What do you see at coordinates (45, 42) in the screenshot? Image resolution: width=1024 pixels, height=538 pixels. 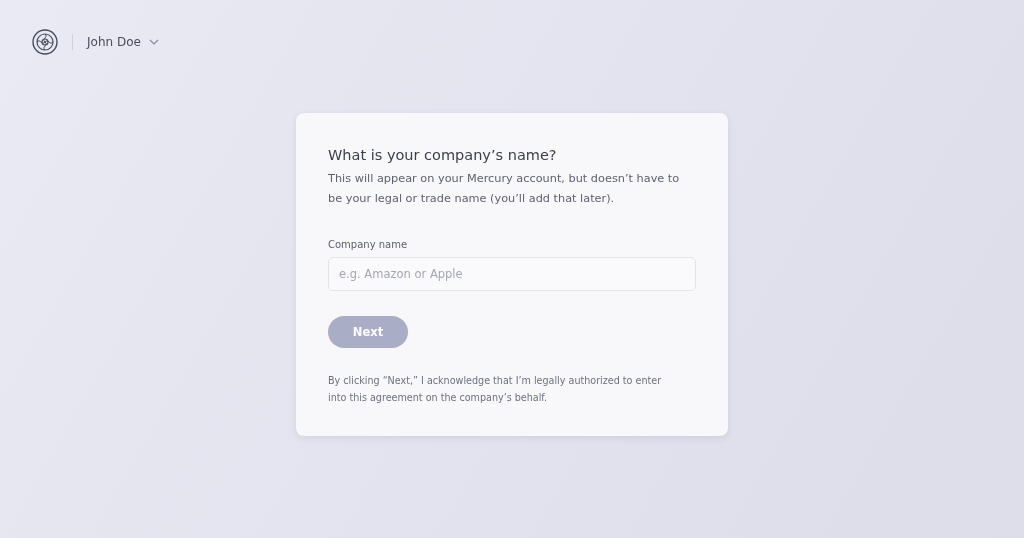 I see `logo-icon` at bounding box center [45, 42].